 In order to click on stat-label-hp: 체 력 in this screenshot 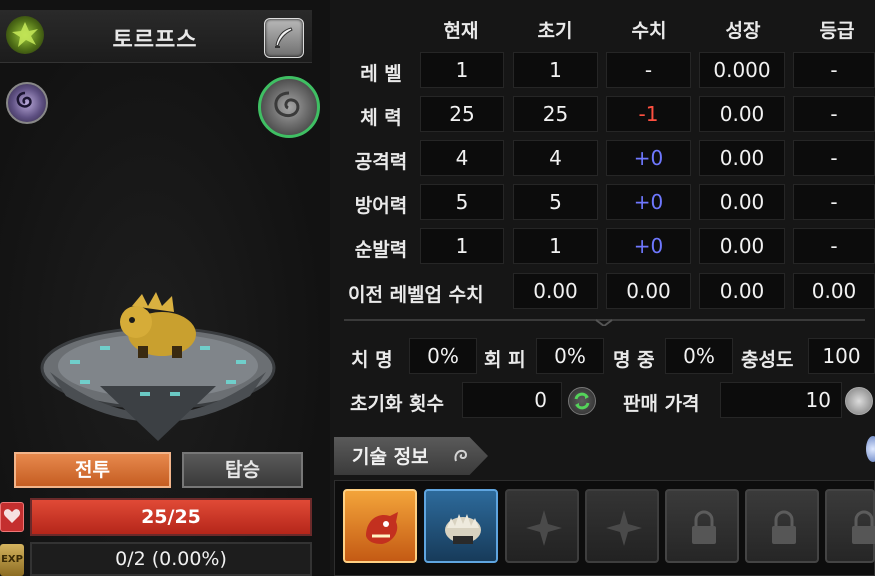, I will do `click(381, 118)`.